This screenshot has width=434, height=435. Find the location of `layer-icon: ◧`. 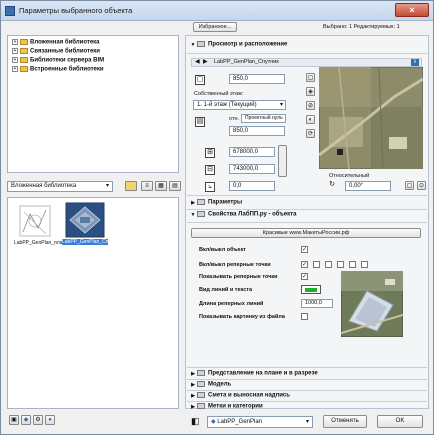

layer-icon: ◧ is located at coordinates (195, 421).